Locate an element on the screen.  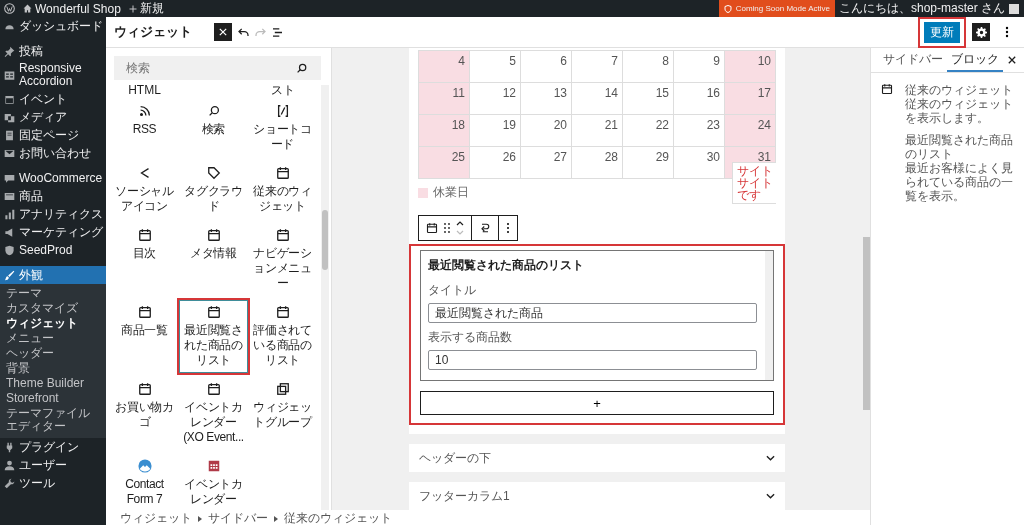
search-field: 検索 is located at coordinates (217, 68).